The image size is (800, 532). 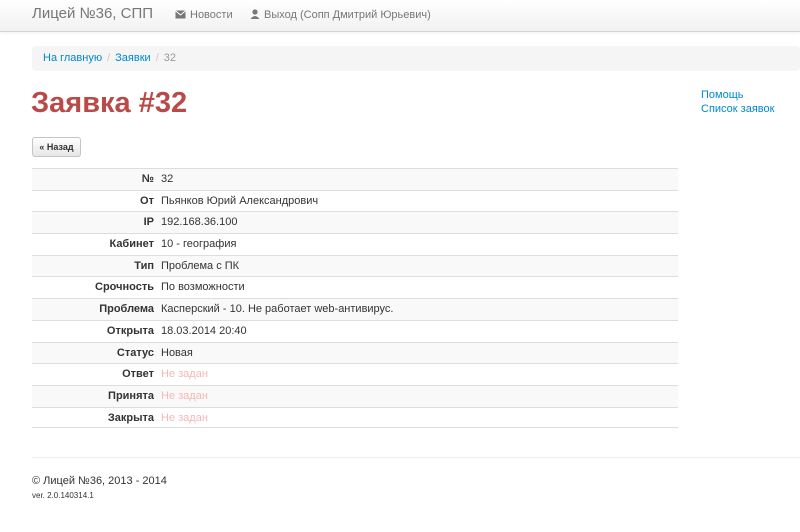 I want to click on brand-link: Лицей №36, СПП, so click(x=92, y=13).